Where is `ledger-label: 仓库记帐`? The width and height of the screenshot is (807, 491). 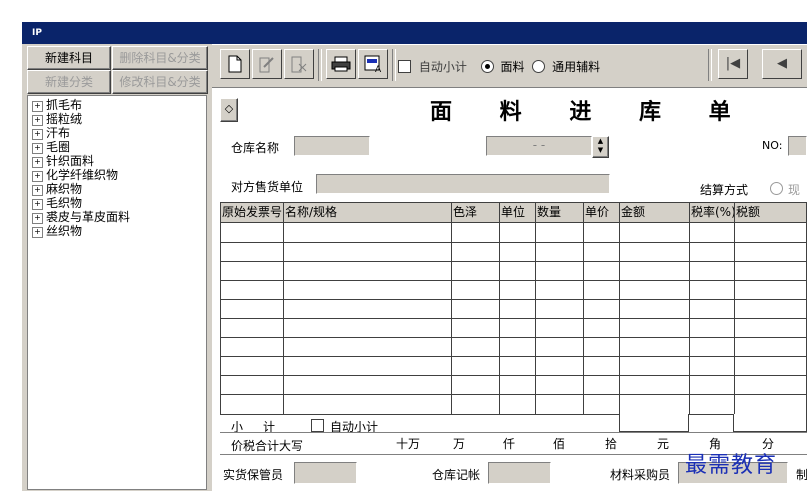
ledger-label: 仓库记帐 is located at coordinates (456, 475).